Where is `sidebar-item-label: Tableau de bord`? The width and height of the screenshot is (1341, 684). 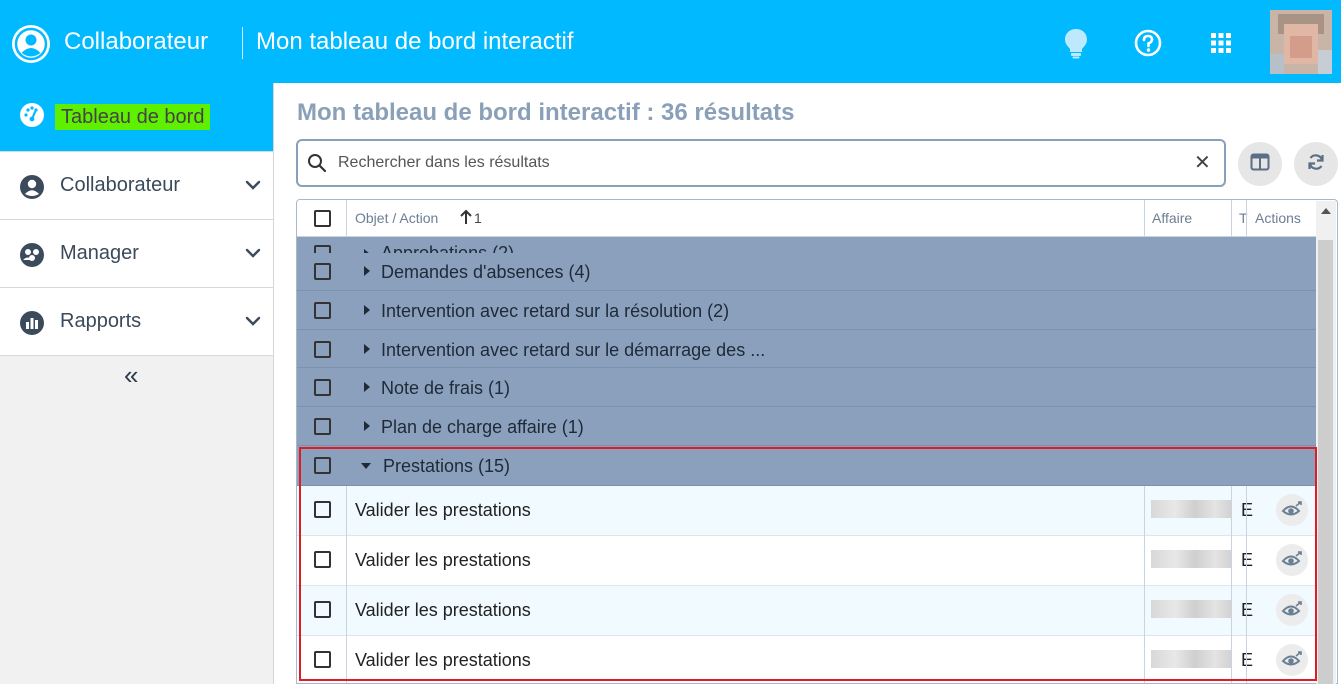 sidebar-item-label: Tableau de bord is located at coordinates (133, 117).